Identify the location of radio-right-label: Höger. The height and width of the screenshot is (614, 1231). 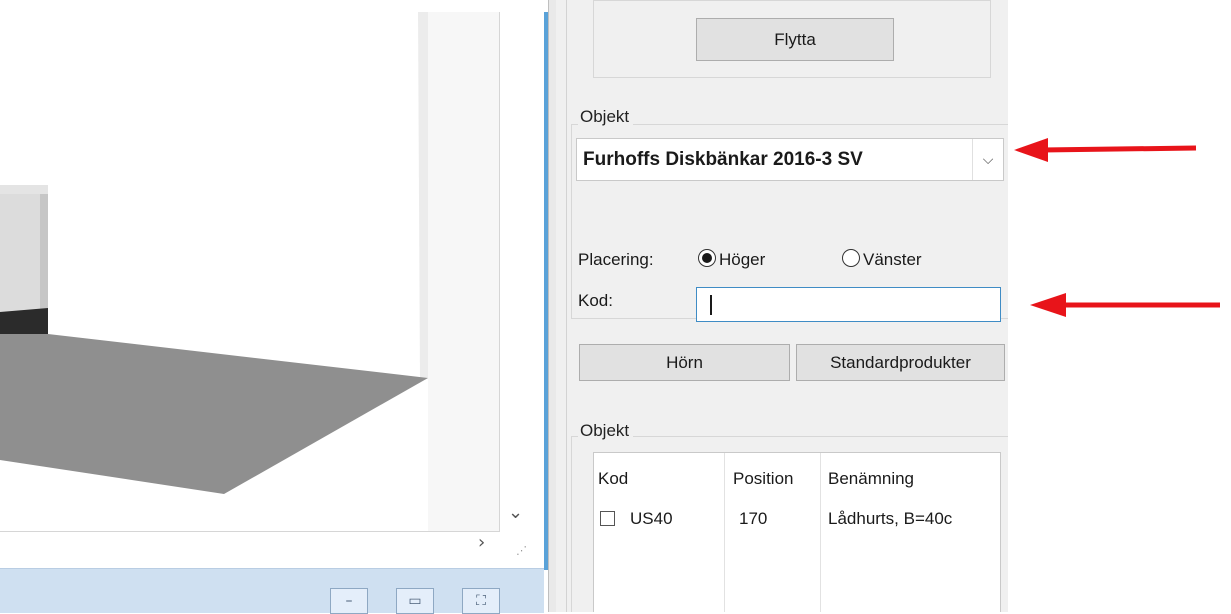
(742, 260).